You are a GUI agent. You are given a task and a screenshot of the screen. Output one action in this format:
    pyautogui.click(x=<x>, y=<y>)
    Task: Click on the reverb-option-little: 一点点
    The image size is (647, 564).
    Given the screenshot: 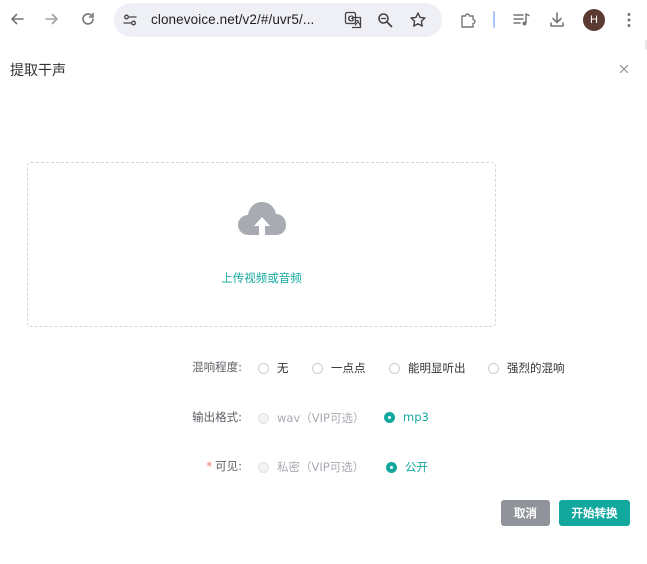 What is the action you would take?
    pyautogui.click(x=339, y=368)
    